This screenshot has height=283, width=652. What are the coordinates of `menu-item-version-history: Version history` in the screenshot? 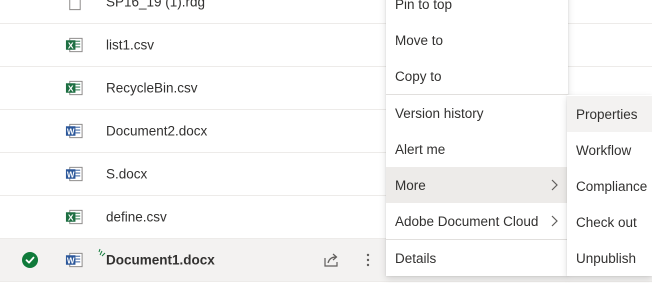 It's located at (477, 113).